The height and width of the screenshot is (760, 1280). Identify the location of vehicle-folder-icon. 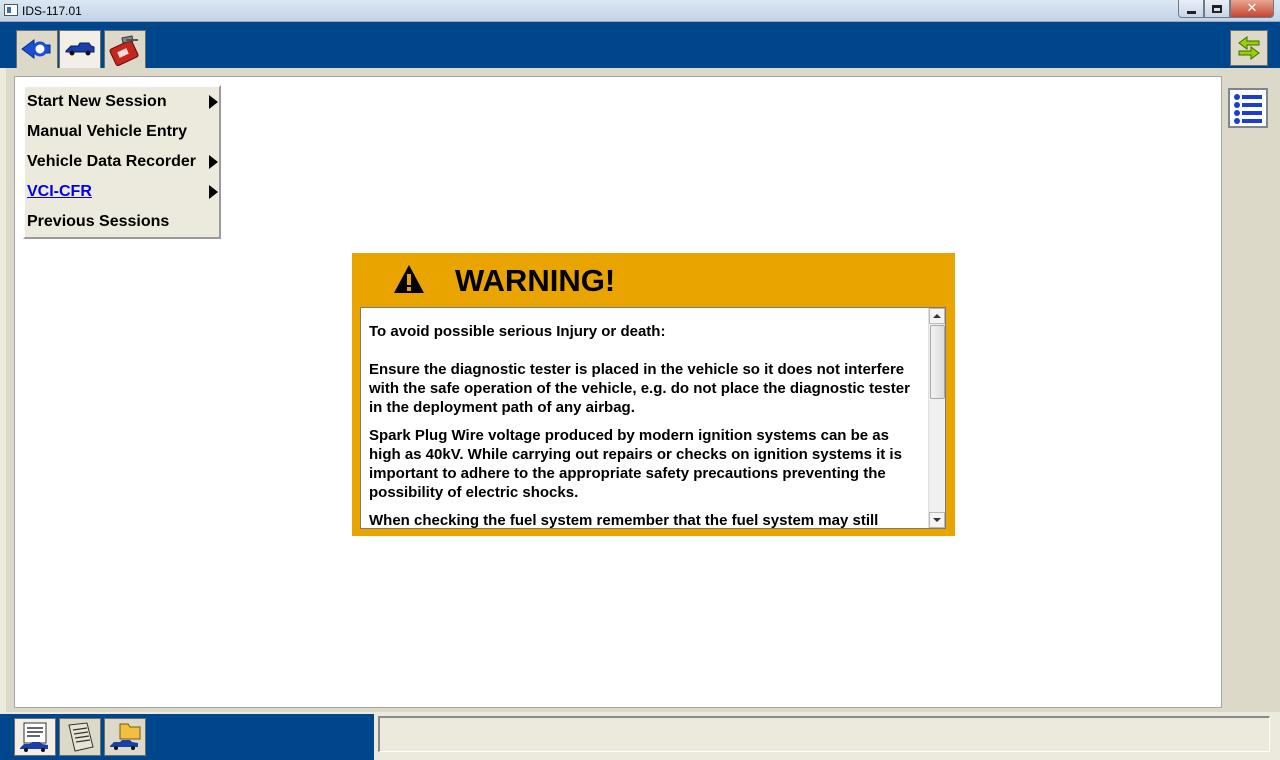
(125, 736).